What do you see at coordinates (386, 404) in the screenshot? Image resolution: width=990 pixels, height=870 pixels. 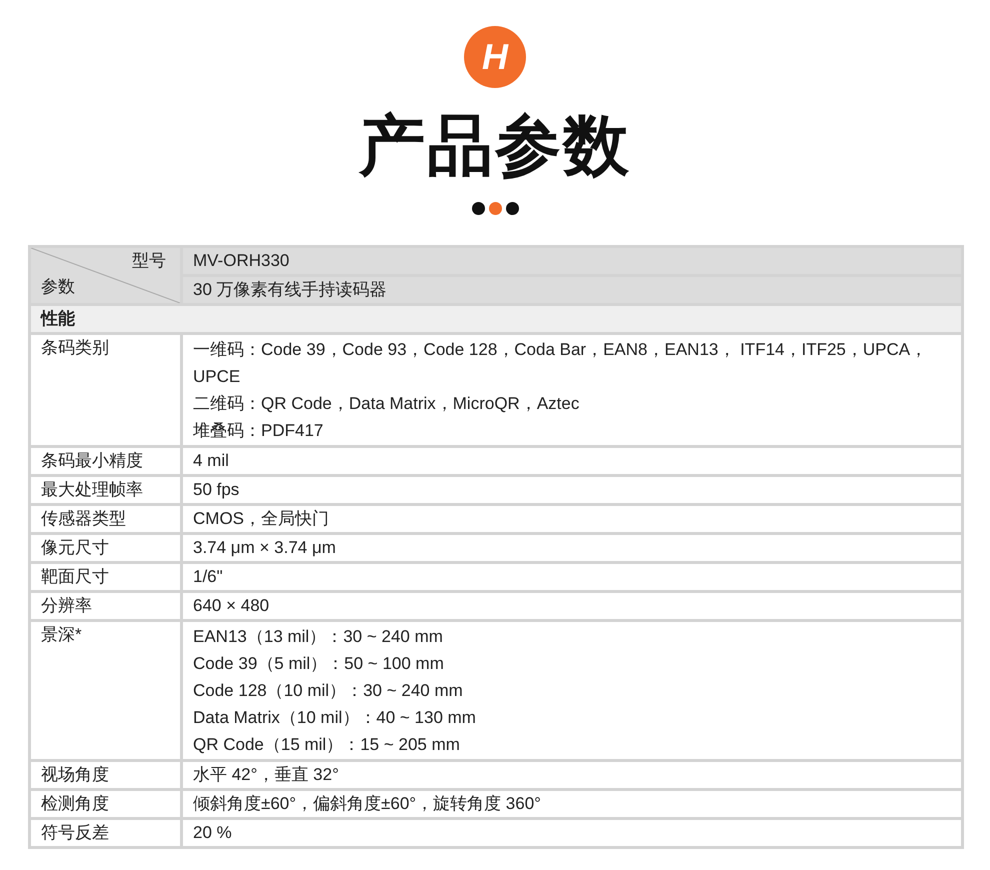 I see `cell-line: 二维码：QR Code，Data Matrix，MicroQR，Aztec` at bounding box center [386, 404].